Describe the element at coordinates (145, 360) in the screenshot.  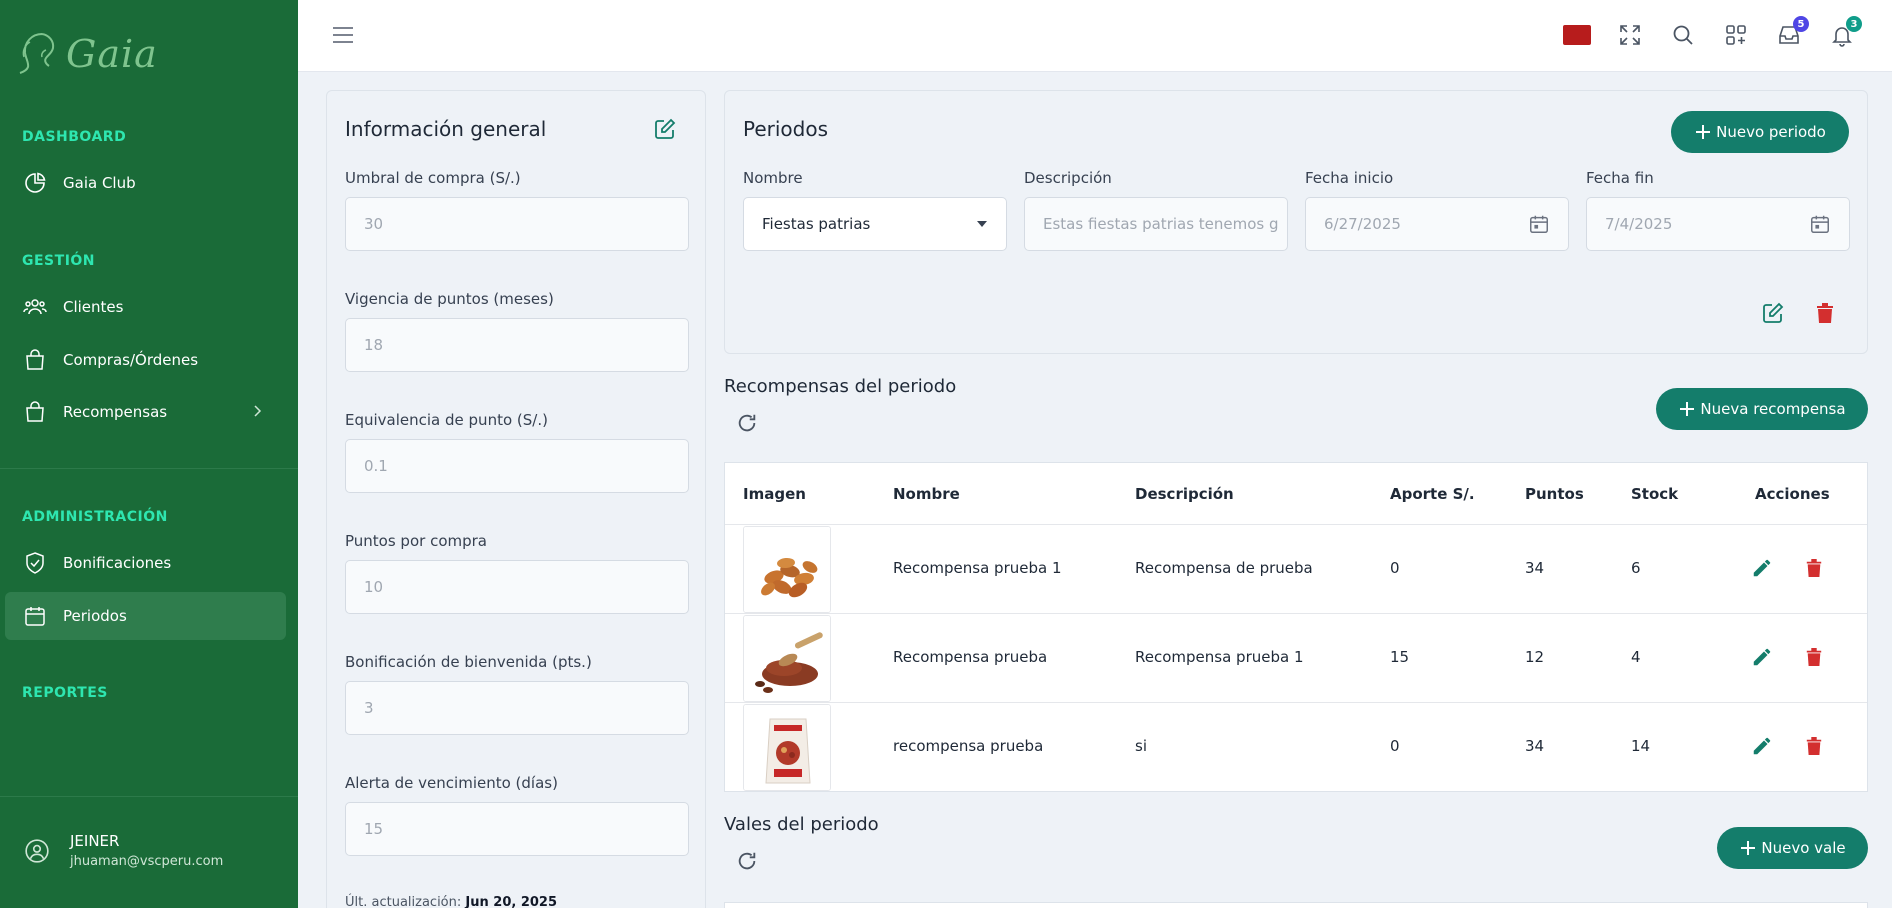
I see `sidebar-item-compras: Compras/Órdenes` at that location.